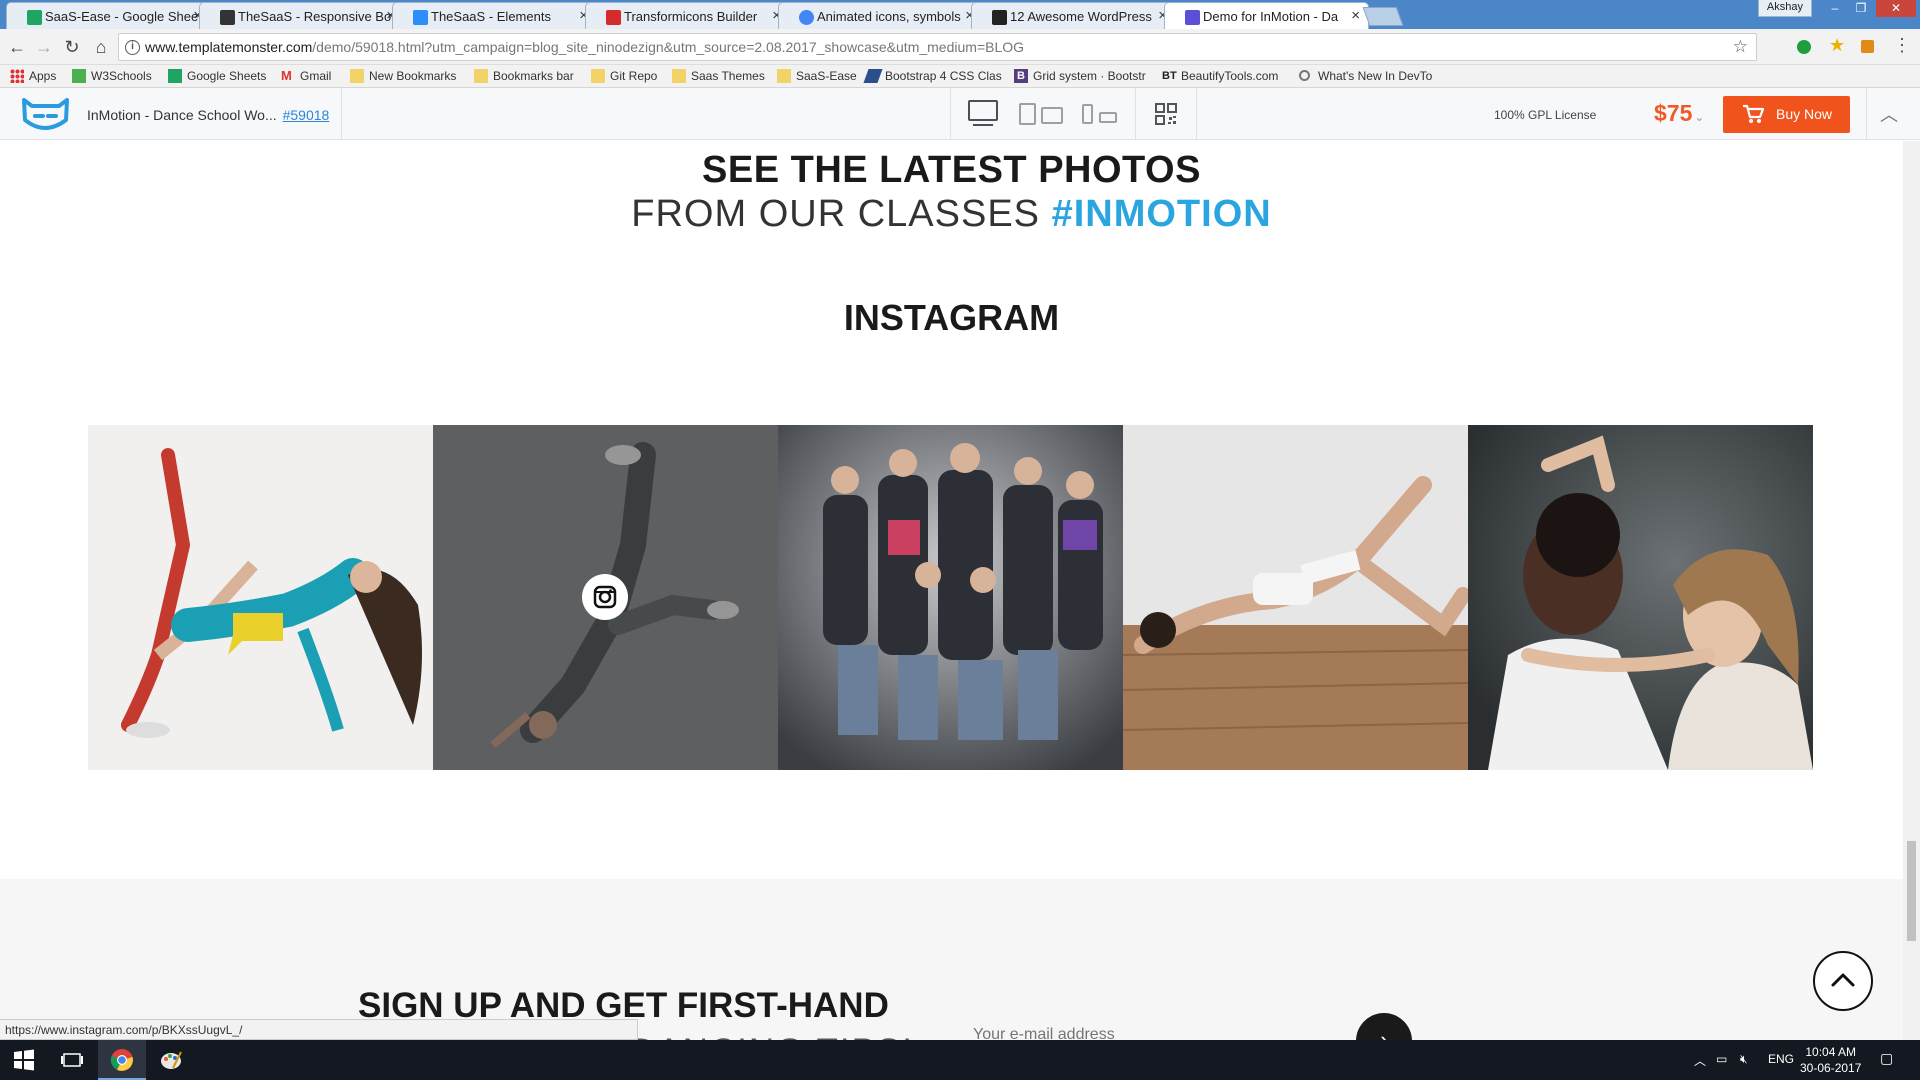  What do you see at coordinates (1365, 76) in the screenshot?
I see `bookmark-devtools: What's New In DevTo` at bounding box center [1365, 76].